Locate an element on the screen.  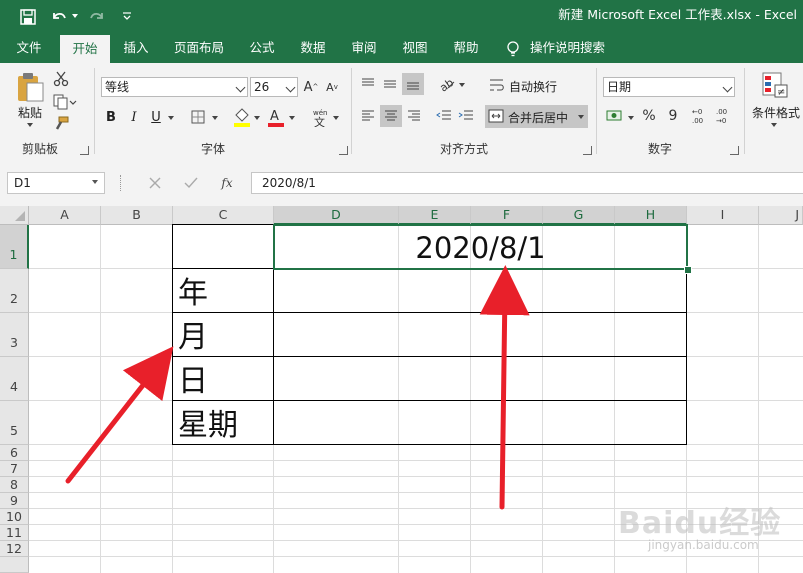
arrow-to-labels is located at coordinates (119, 415).